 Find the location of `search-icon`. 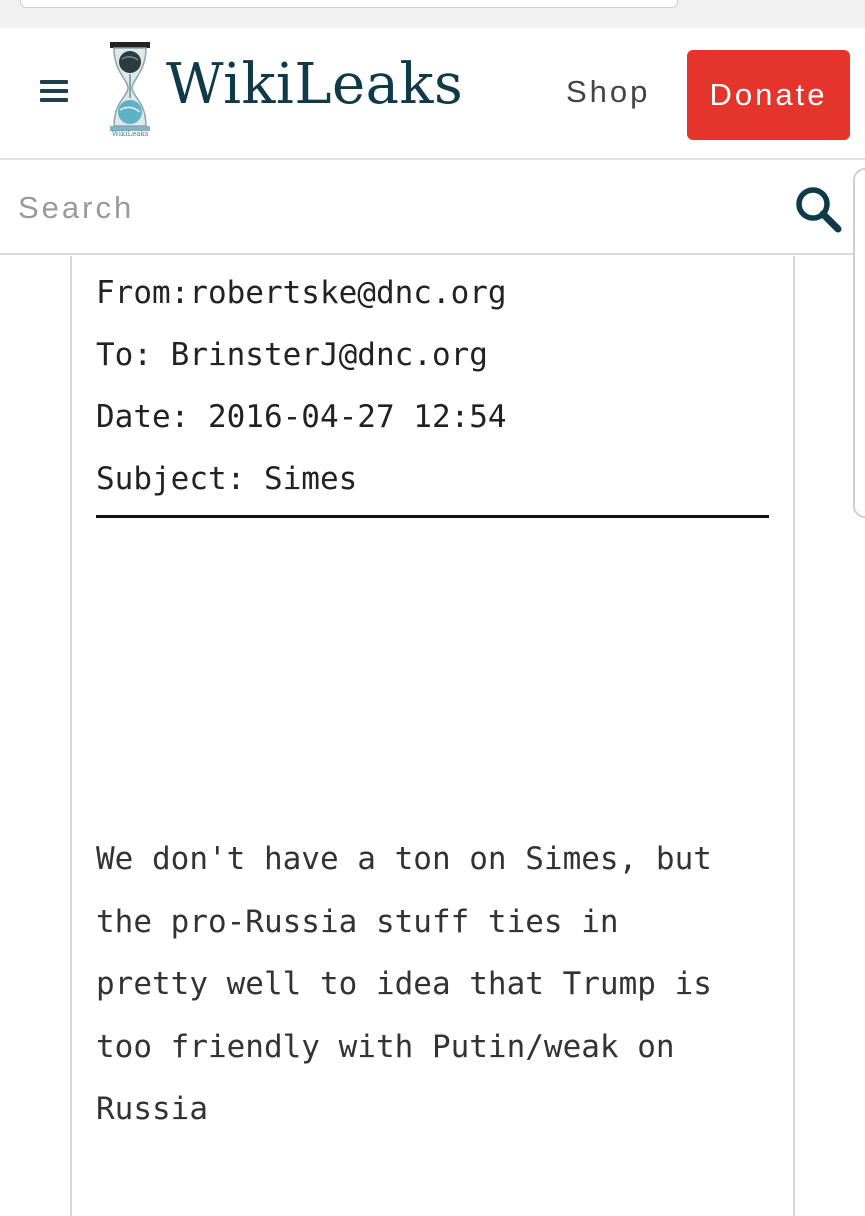

search-icon is located at coordinates (818, 209).